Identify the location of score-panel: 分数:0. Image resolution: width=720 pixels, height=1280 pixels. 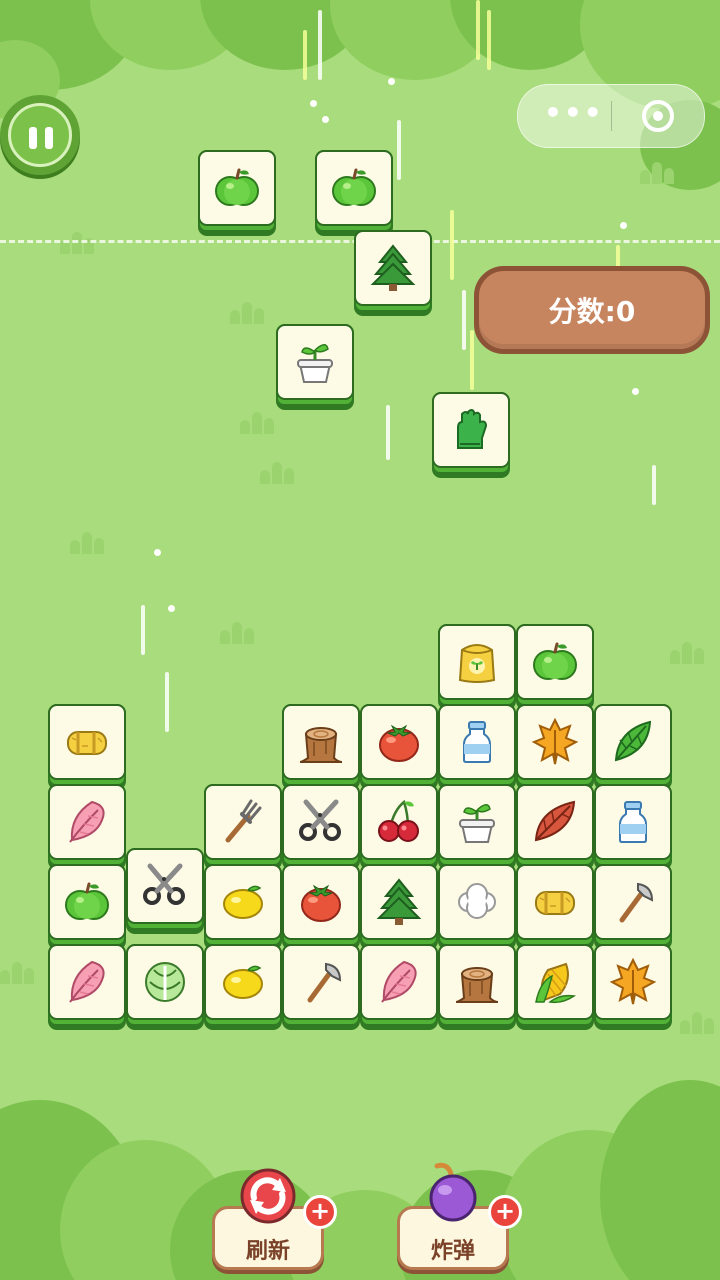
(592, 310).